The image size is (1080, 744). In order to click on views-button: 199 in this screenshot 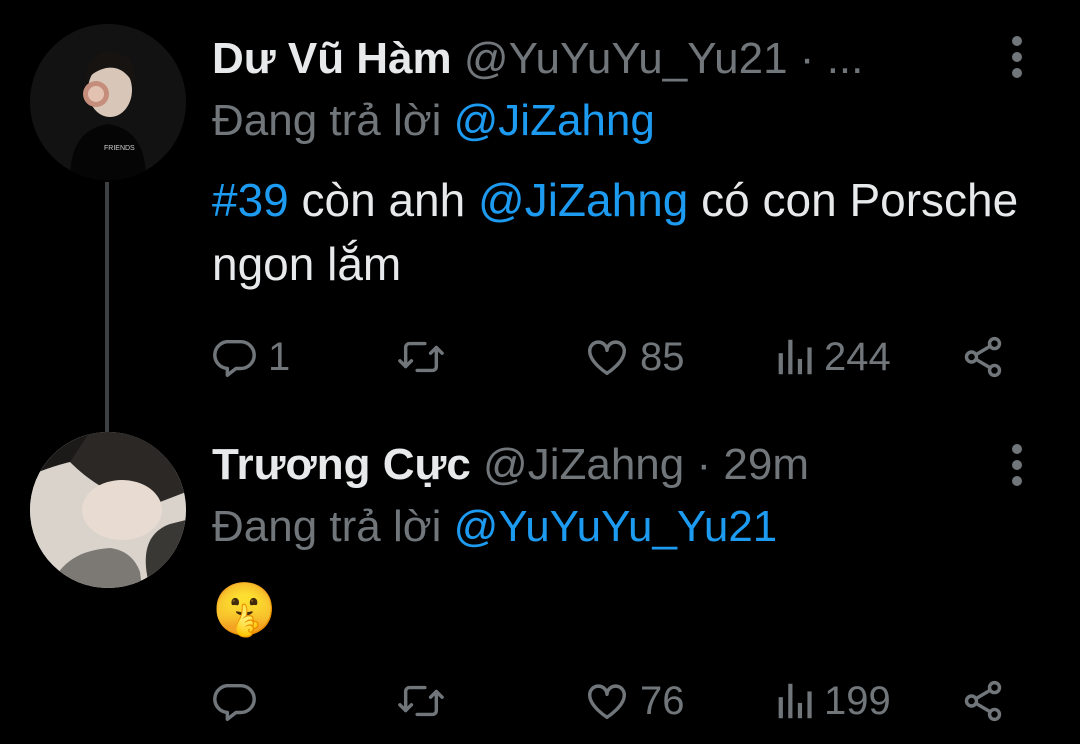, I will do `click(832, 701)`.